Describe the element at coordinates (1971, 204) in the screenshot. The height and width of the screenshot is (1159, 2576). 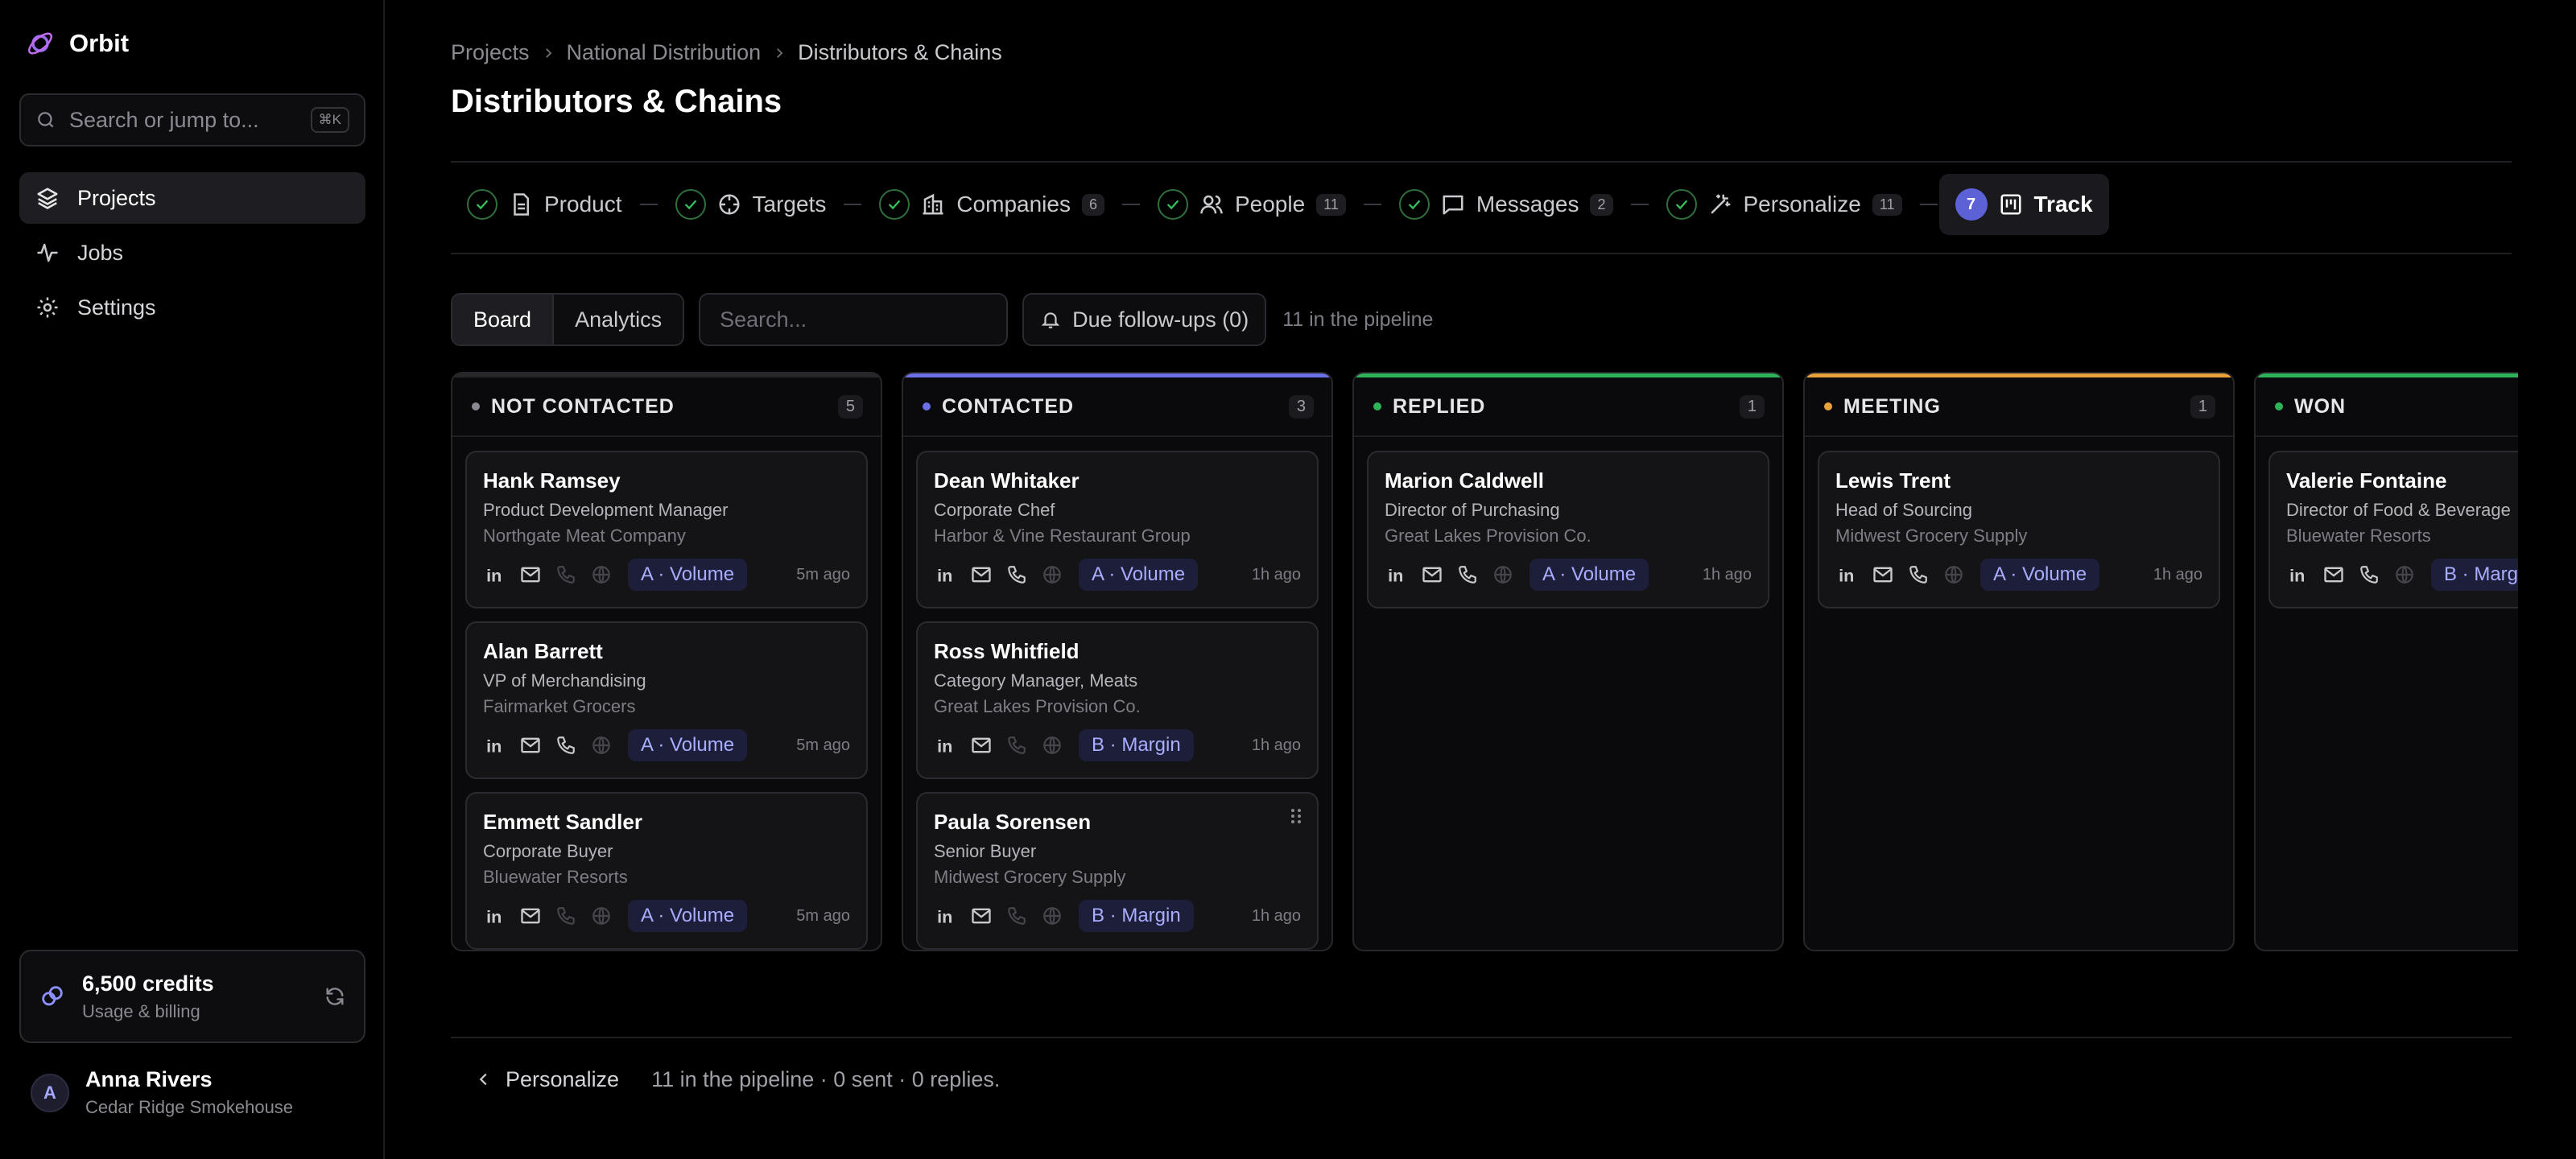
I see `step-number: 7` at that location.